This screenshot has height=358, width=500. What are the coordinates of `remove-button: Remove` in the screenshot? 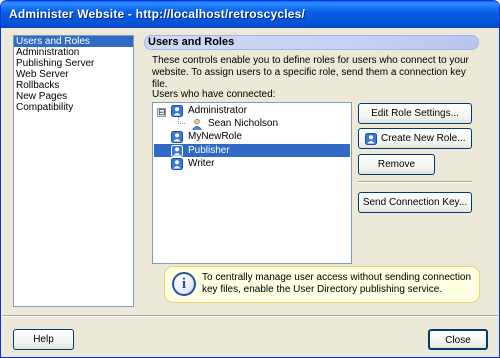 It's located at (396, 164).